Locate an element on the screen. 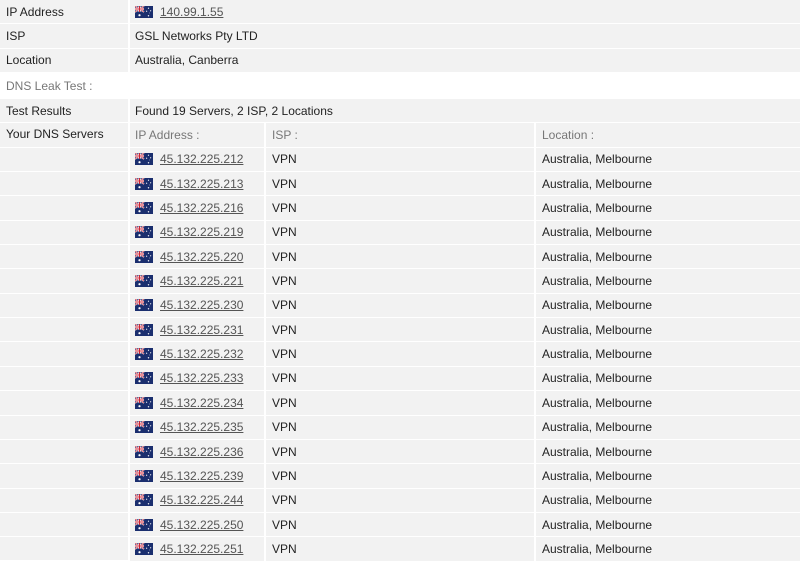 Image resolution: width=800 pixels, height=561 pixels. ip-address-label: IP Address is located at coordinates (35, 11).